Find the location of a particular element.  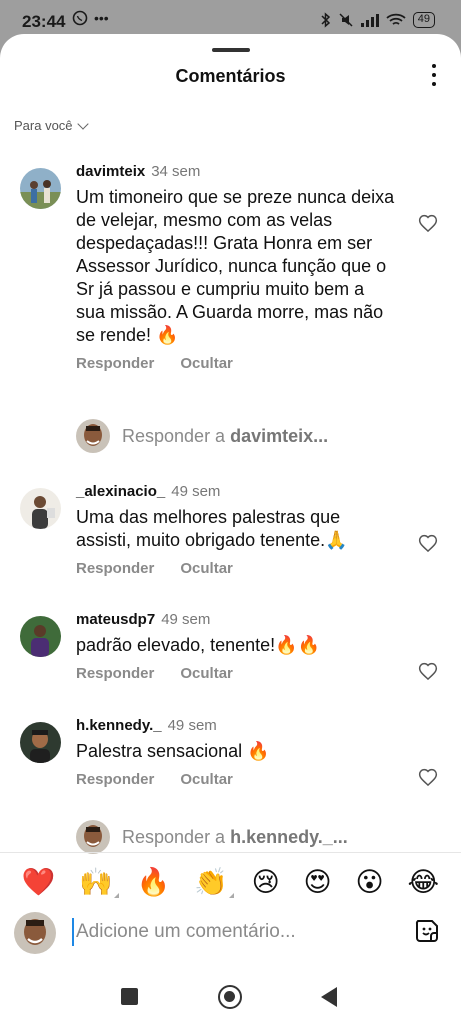

comment-input is located at coordinates (232, 932).